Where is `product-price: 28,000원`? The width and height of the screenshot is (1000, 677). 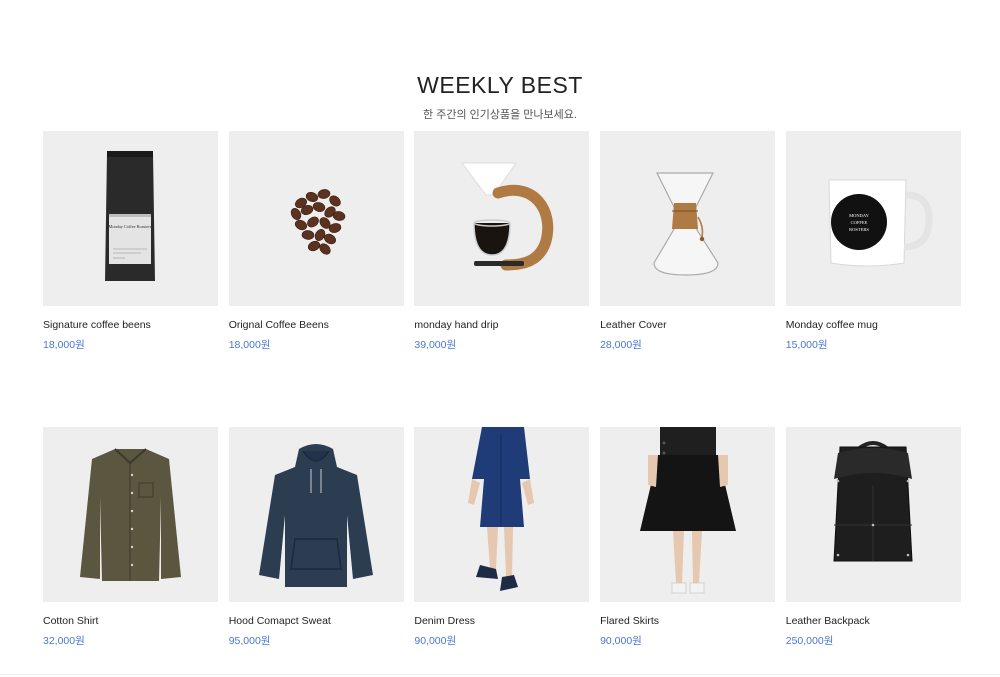 product-price: 28,000원 is located at coordinates (621, 345).